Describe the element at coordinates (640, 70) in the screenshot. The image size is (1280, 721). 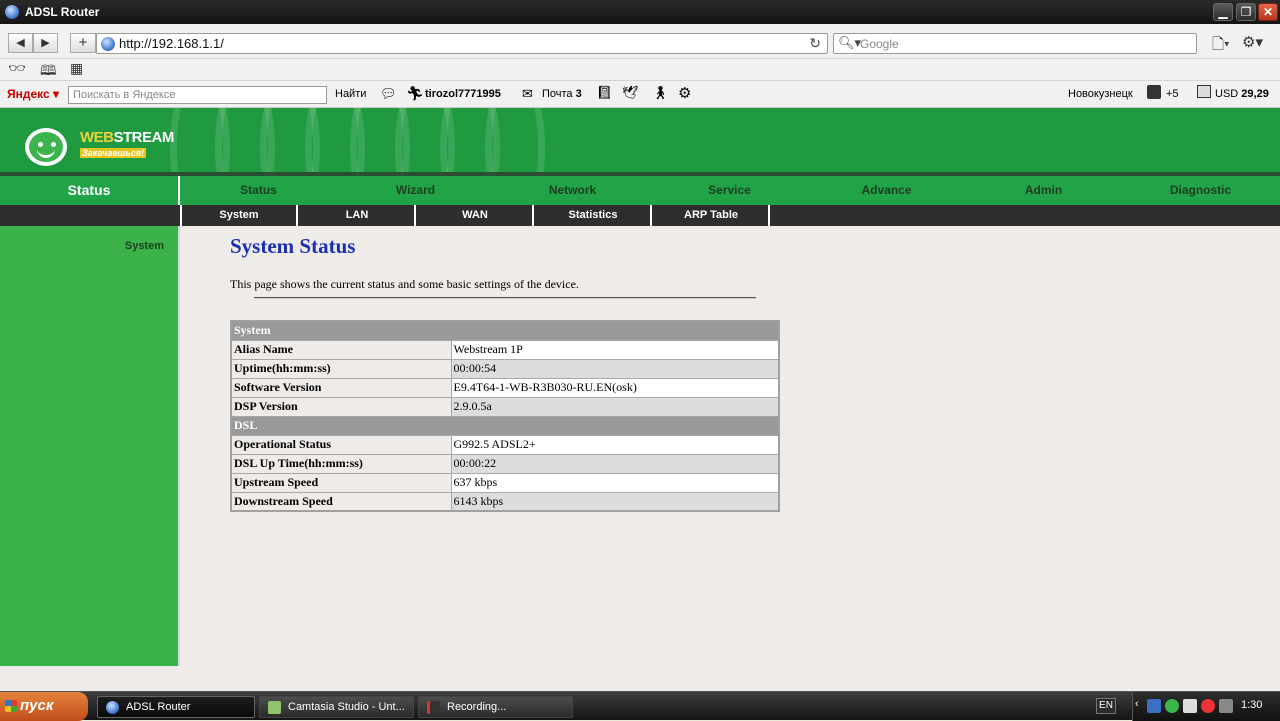
I see `bookmarks-bar: 👓︎ 🕮 ▦` at that location.